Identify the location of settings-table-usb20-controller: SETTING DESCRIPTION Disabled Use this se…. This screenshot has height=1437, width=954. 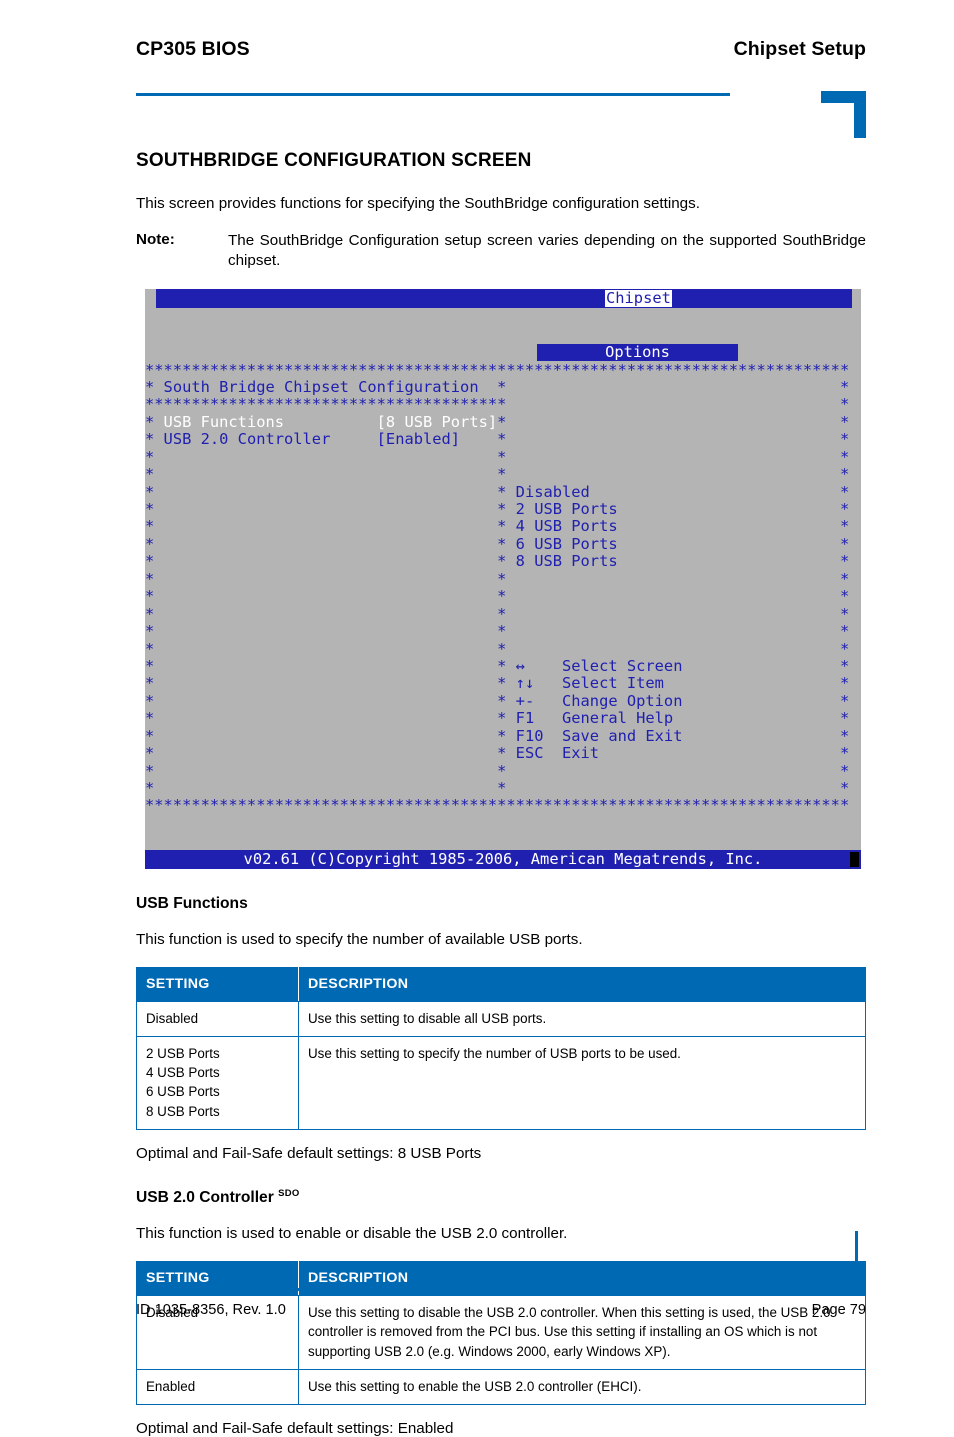
(501, 1333).